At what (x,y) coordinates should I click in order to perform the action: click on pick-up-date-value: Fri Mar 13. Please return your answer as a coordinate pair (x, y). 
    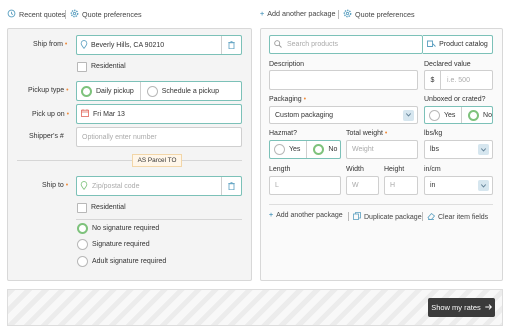
    Looking at the image, I should click on (109, 114).